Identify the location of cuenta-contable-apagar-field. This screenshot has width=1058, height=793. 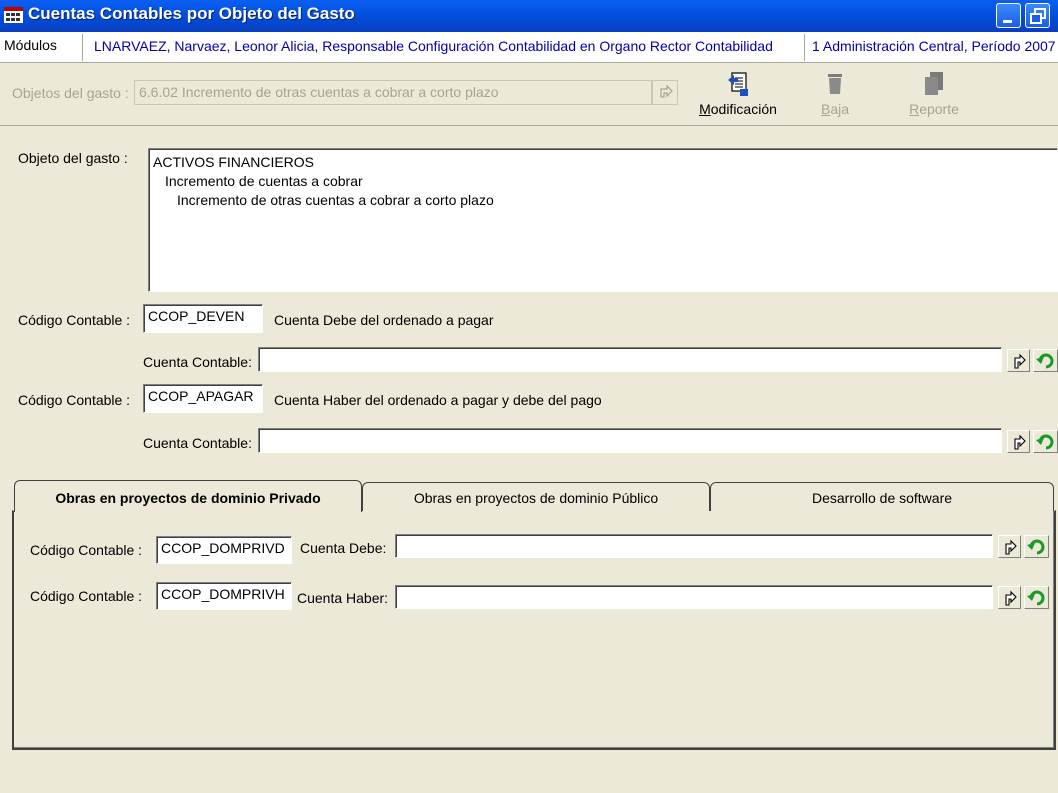
(630, 440).